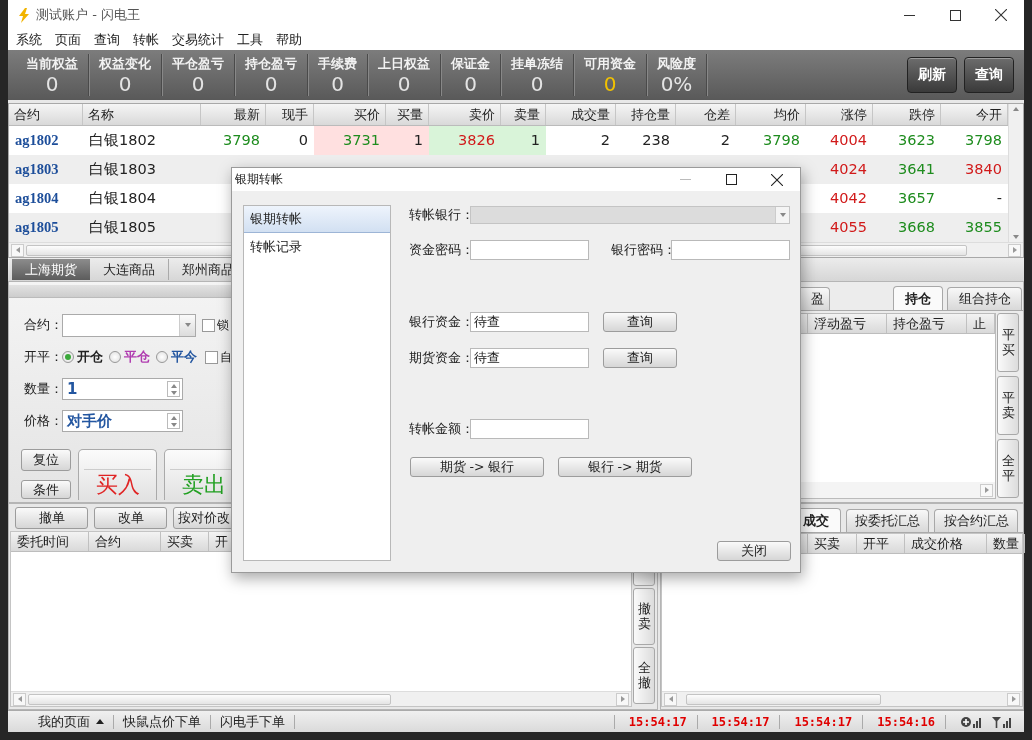  I want to click on trade-tab: 按委托汇总, so click(887, 520).